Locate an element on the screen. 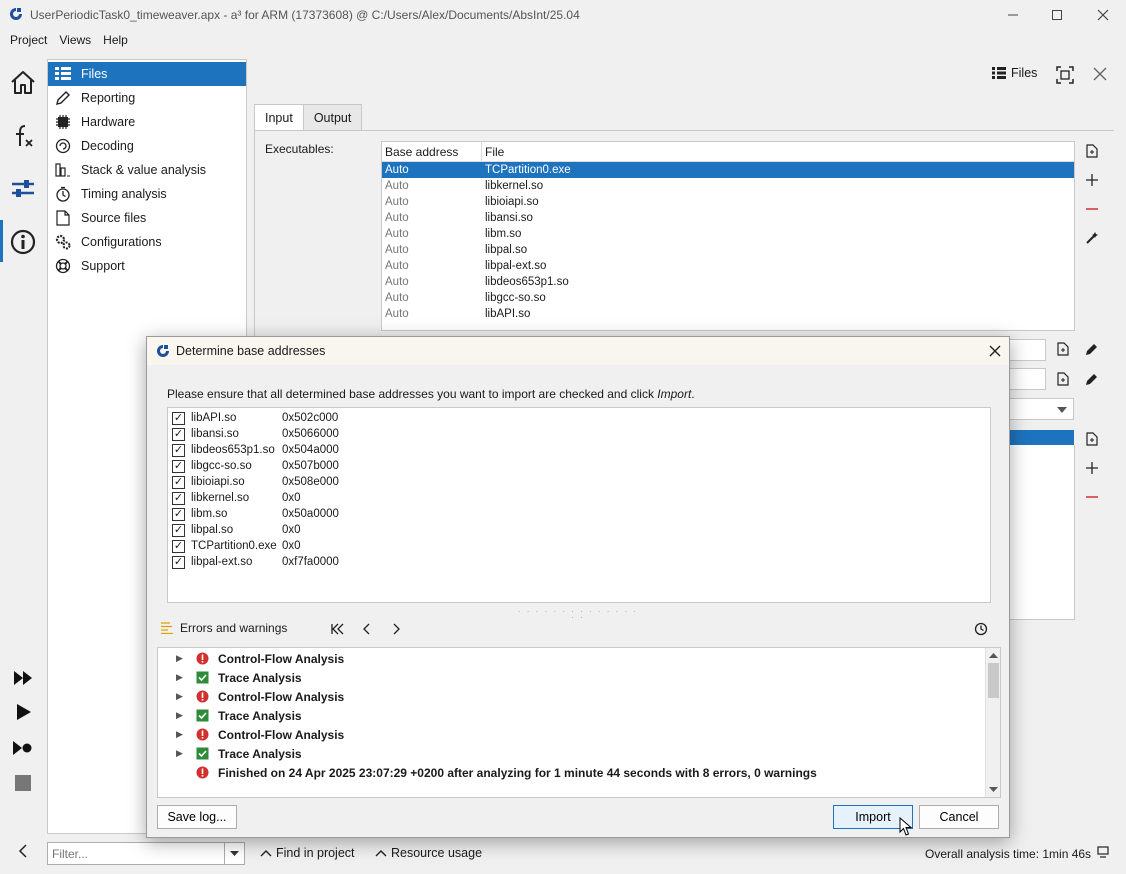  column-header-file: File is located at coordinates (778, 151).